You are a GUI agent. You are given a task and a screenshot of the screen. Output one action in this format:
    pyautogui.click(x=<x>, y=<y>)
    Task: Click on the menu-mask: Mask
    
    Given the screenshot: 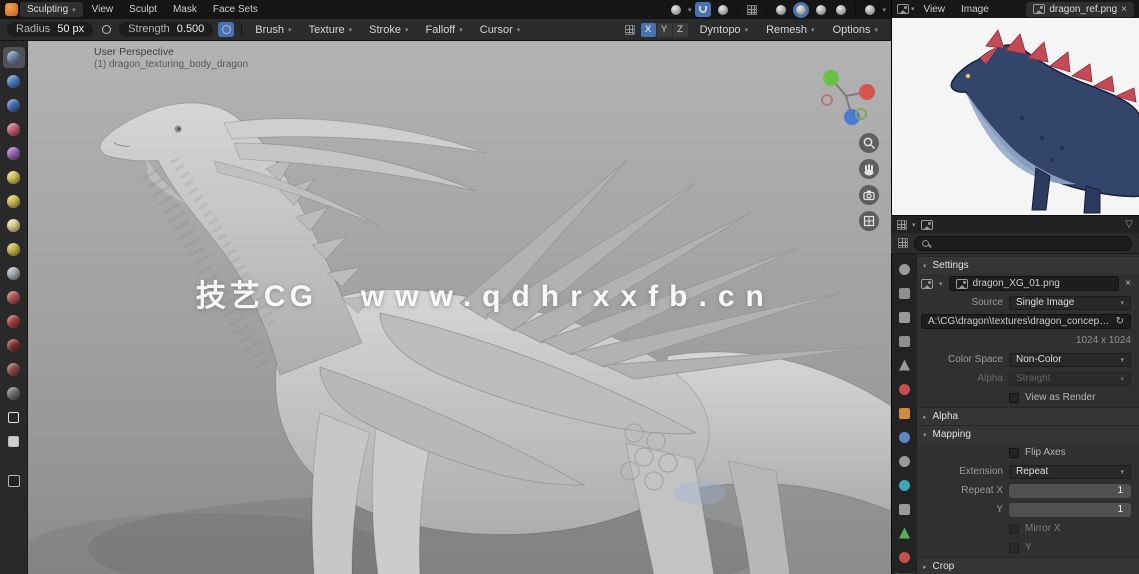 What is the action you would take?
    pyautogui.click(x=185, y=9)
    